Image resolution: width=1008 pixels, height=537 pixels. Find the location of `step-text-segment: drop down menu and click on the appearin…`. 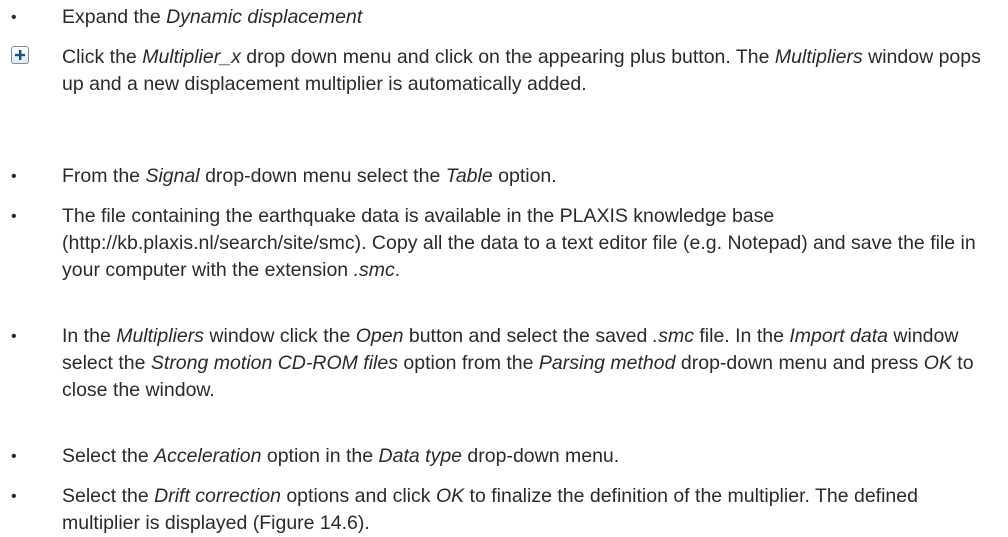

step-text-segment: drop down menu and click on the appearin… is located at coordinates (507, 57).